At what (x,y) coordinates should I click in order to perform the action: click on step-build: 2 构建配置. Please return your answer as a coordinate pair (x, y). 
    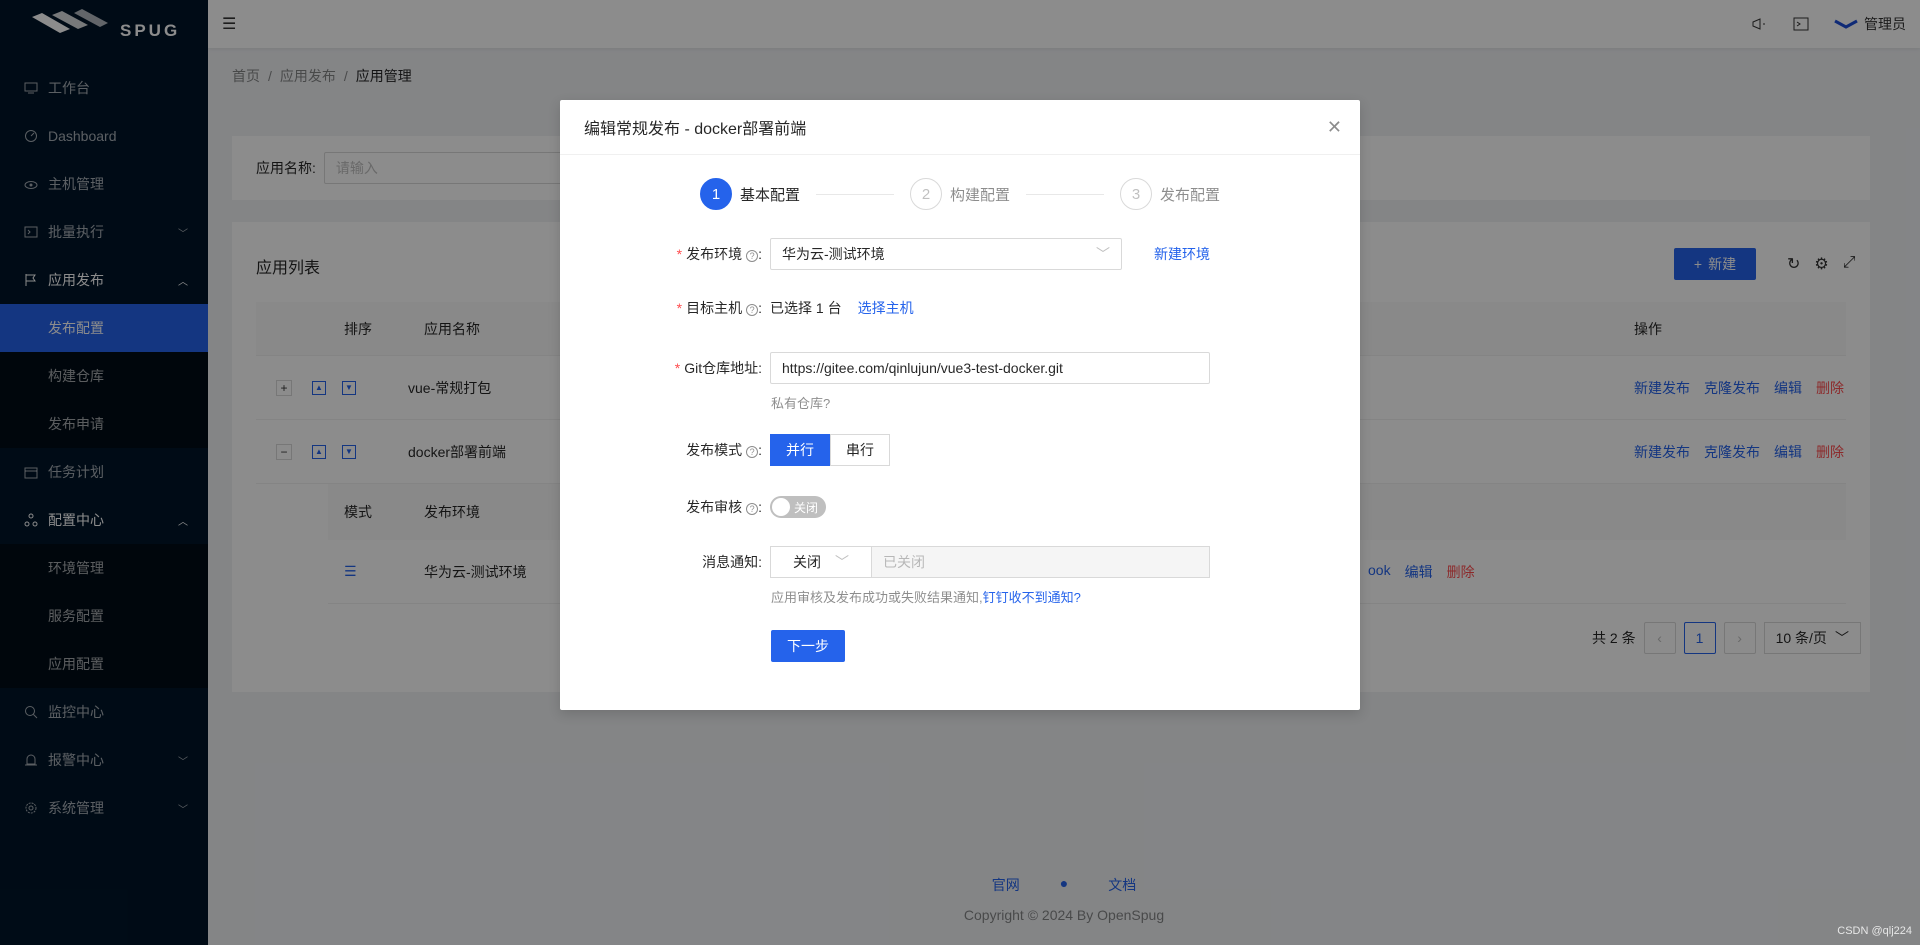
    Looking at the image, I should click on (960, 194).